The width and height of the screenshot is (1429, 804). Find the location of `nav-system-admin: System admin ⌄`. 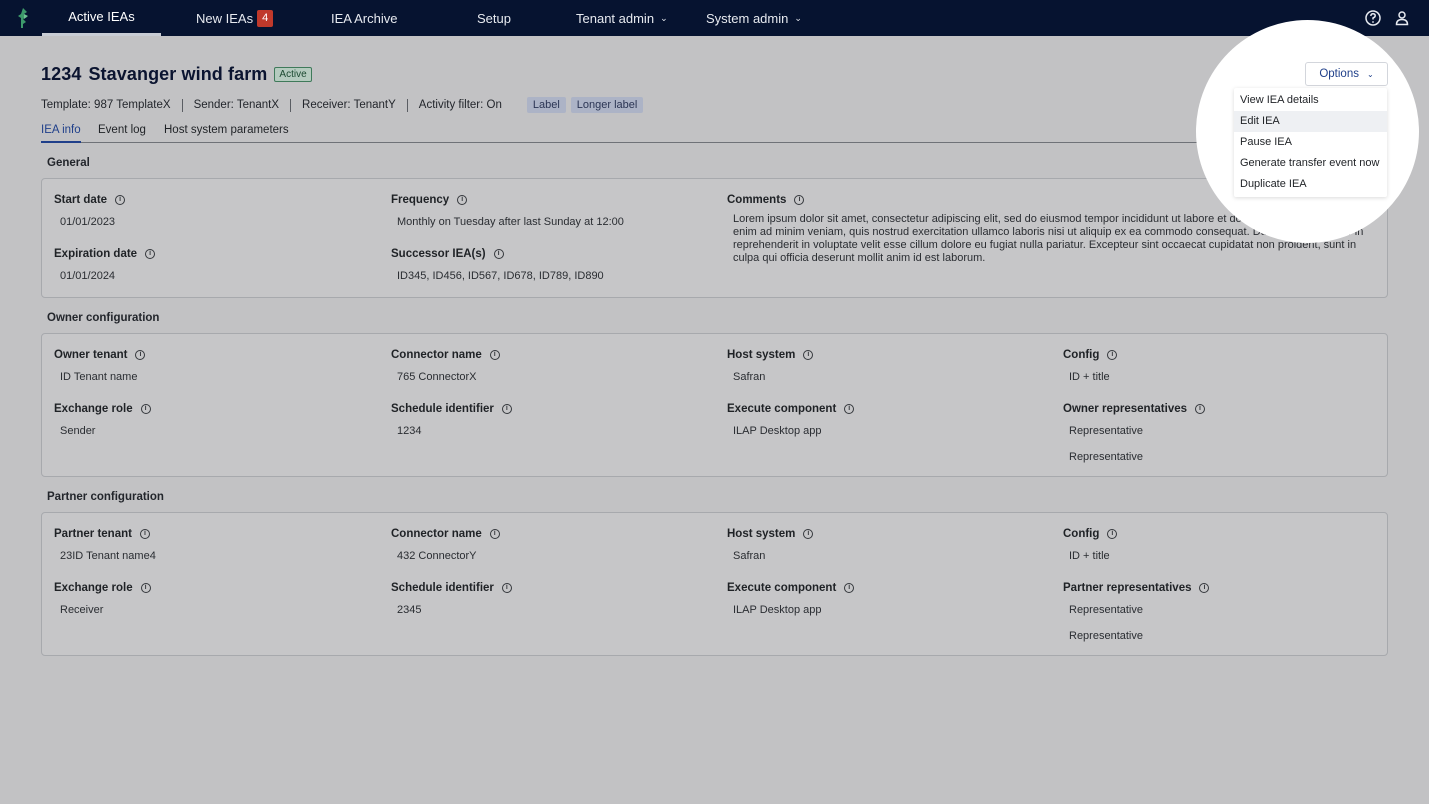

nav-system-admin: System admin ⌄ is located at coordinates (754, 18).